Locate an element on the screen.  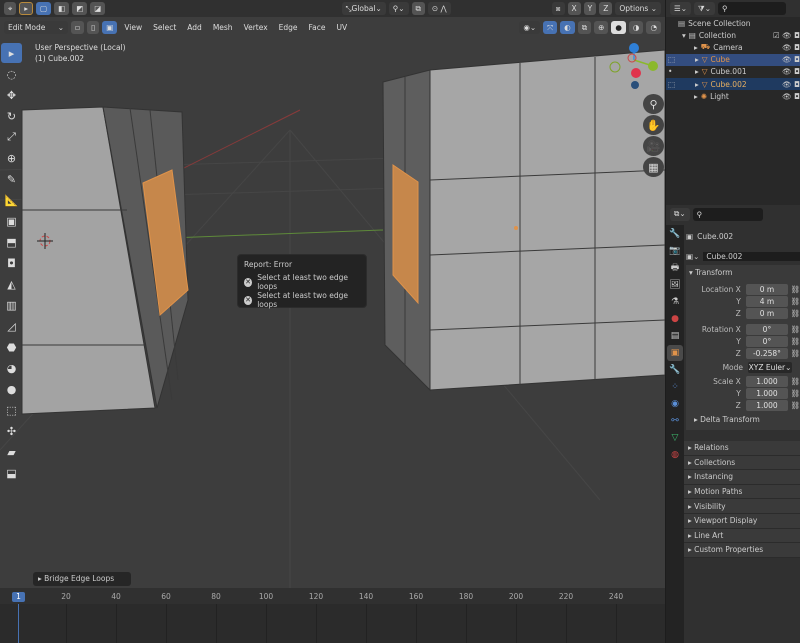
menu-select: Select is located at coordinates (164, 27).